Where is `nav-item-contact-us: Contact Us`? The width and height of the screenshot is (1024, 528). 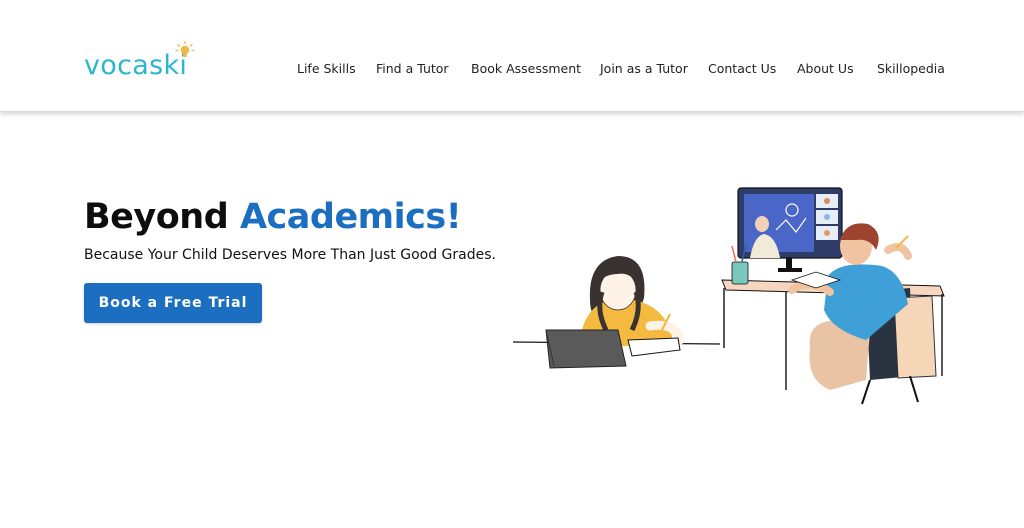
nav-item-contact-us: Contact Us is located at coordinates (742, 68).